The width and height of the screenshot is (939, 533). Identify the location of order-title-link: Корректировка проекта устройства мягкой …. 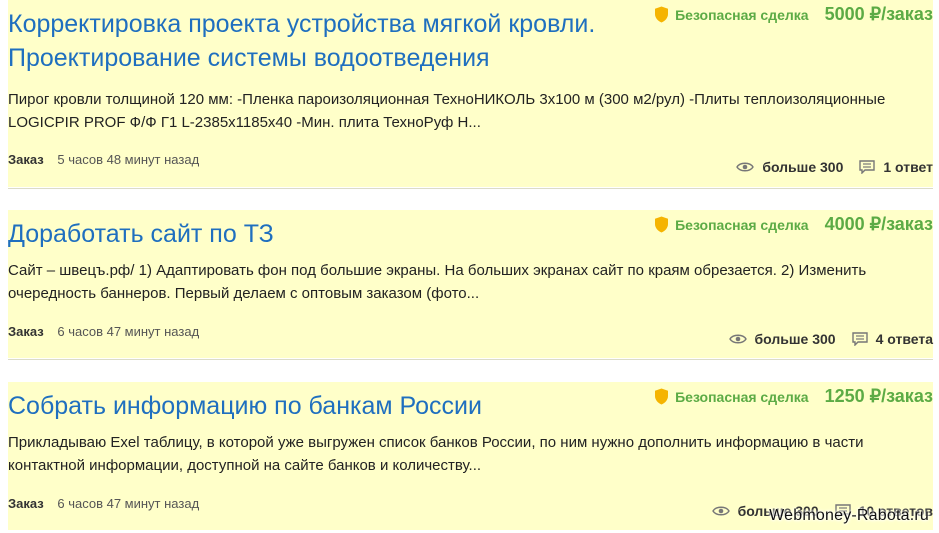
(318, 41).